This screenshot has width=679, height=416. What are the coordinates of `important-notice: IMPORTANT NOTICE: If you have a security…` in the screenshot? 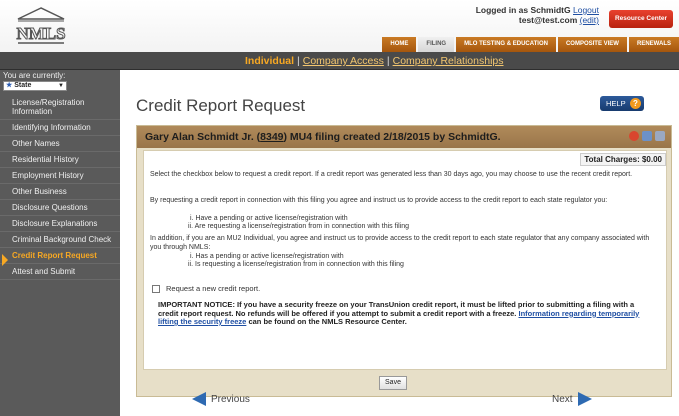 It's located at (403, 313).